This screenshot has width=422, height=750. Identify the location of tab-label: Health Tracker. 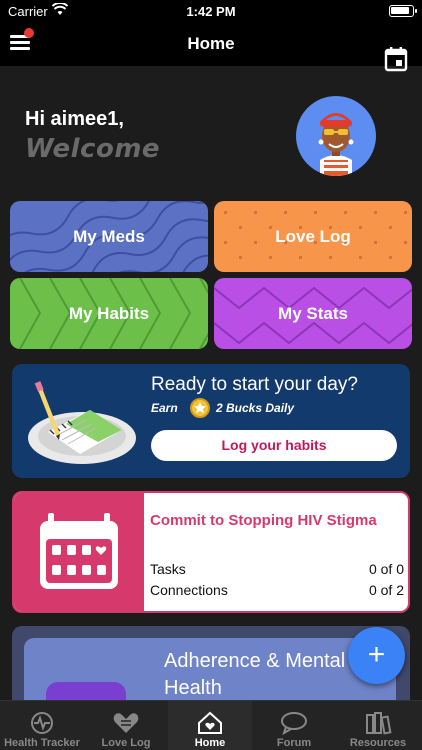
(42, 743).